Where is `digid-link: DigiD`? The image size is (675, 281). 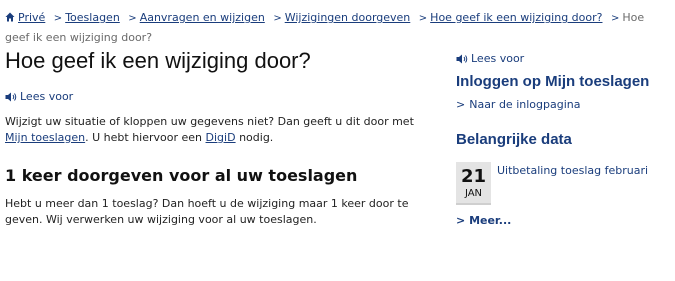 digid-link: DigiD is located at coordinates (221, 137).